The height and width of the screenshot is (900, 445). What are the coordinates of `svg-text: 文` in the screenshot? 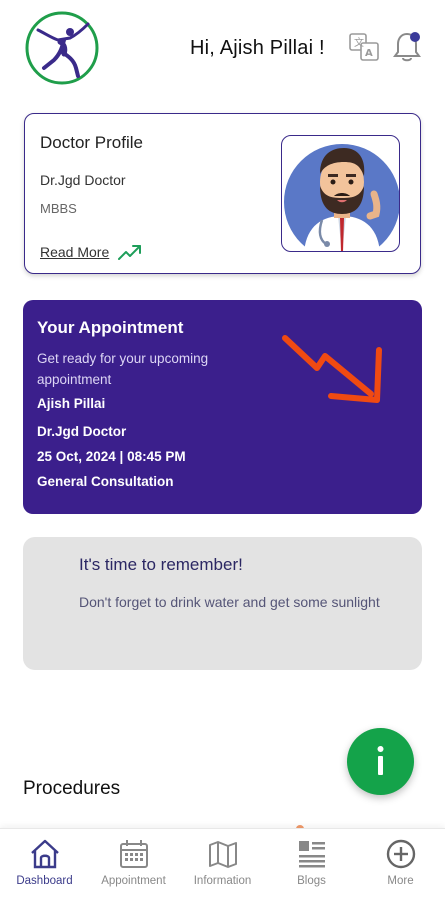 It's located at (359, 42).